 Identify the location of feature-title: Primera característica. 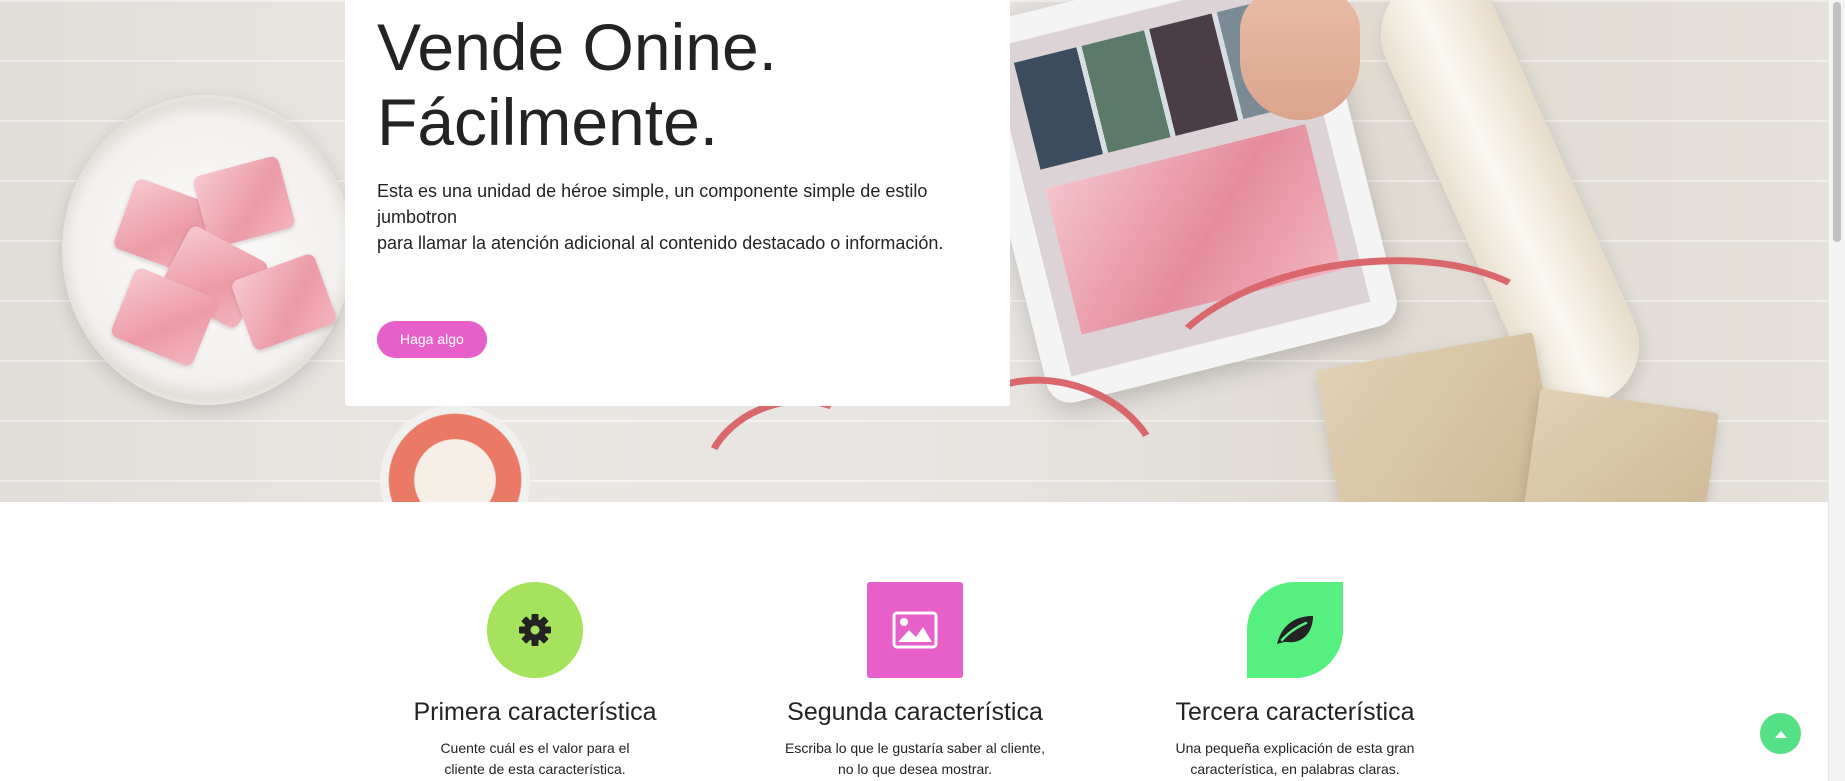
(535, 712).